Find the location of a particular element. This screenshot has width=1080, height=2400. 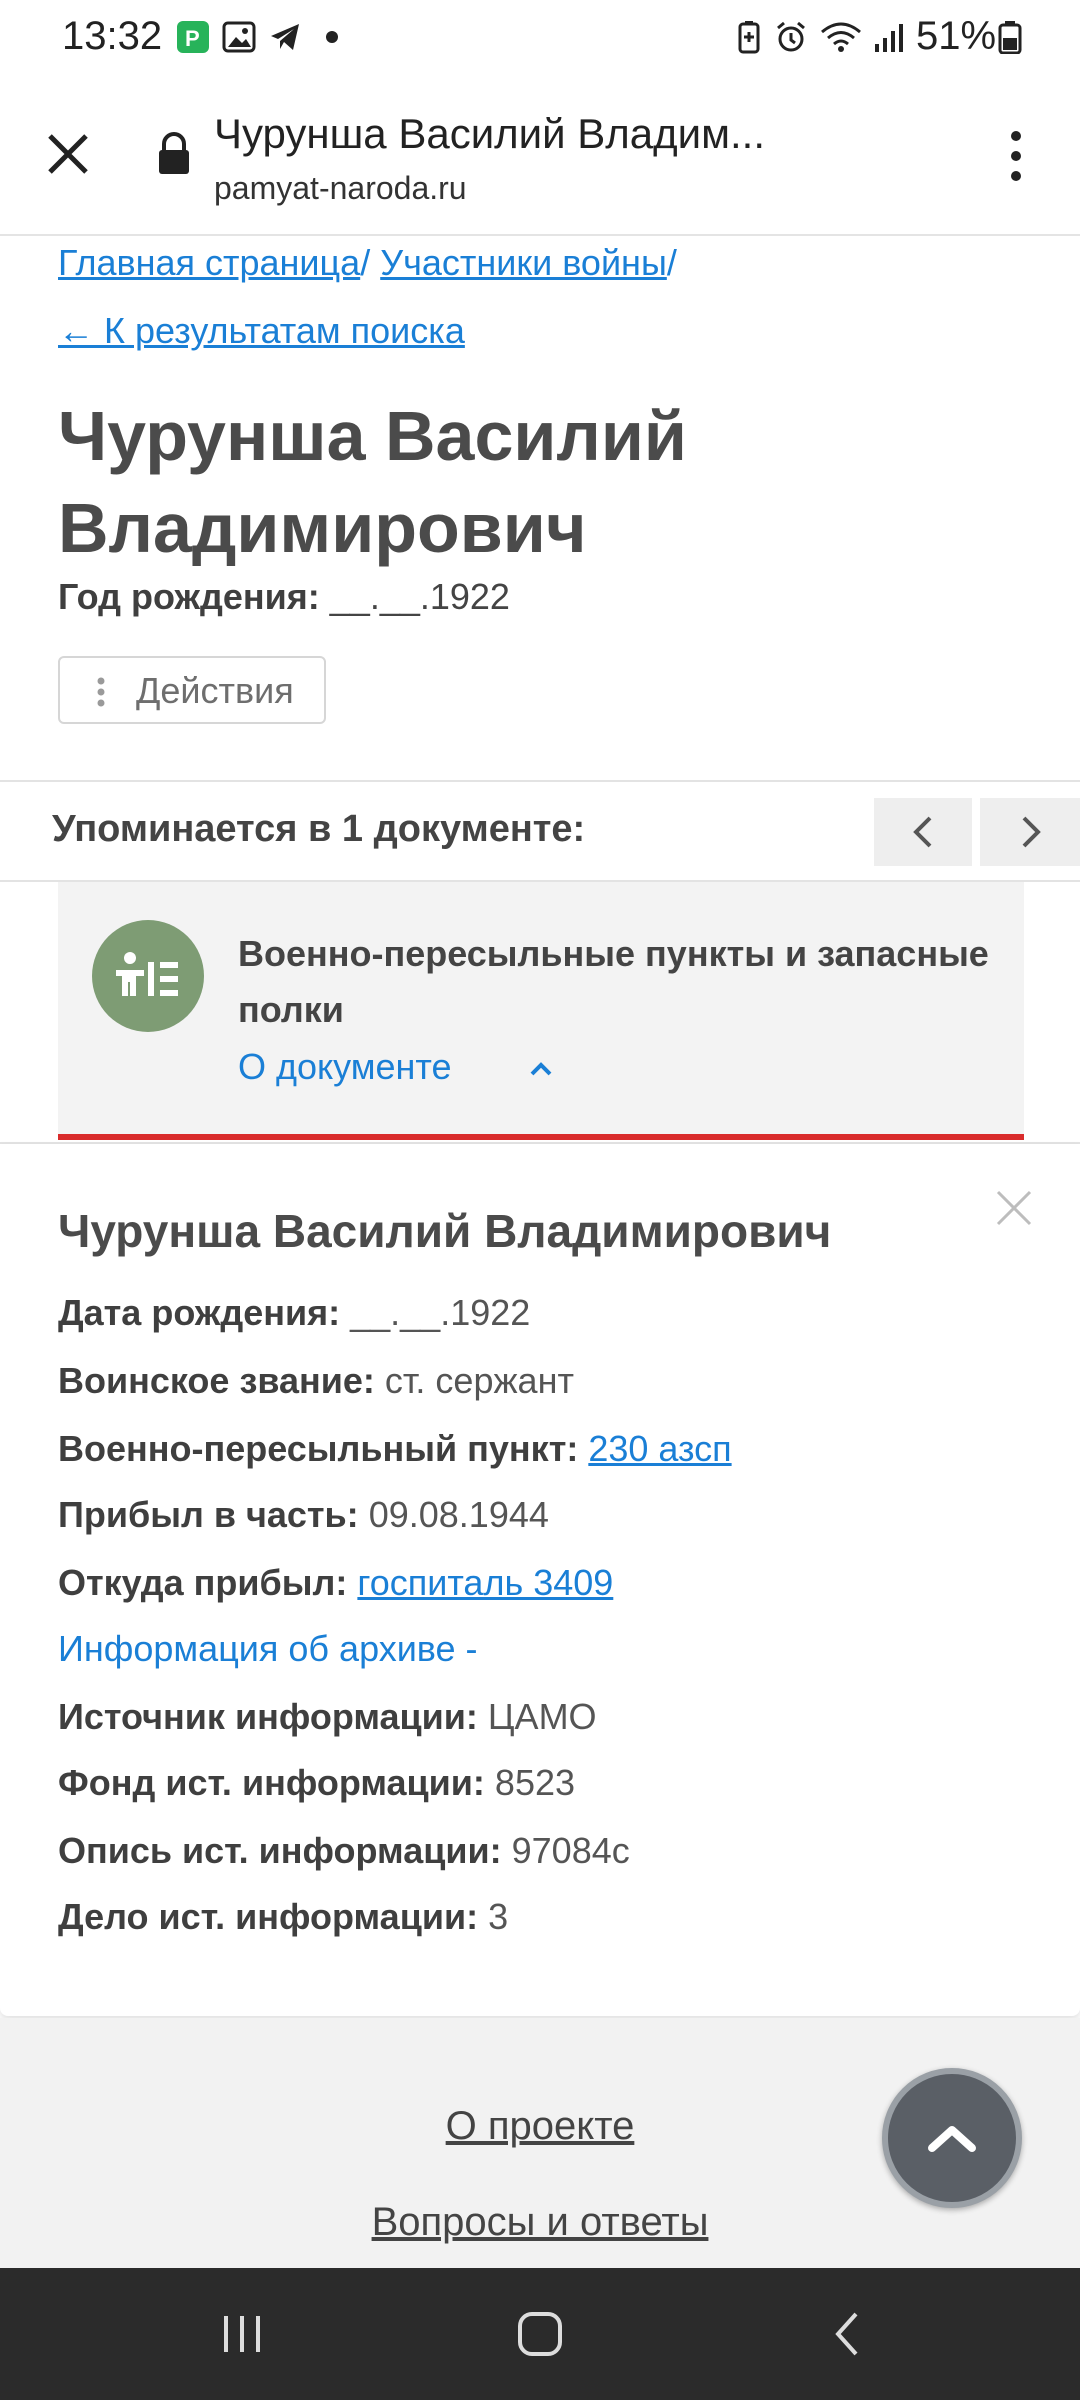

detail-arrival-date: Прибыл в часть: 09.08.1944 is located at coordinates (303, 1515).